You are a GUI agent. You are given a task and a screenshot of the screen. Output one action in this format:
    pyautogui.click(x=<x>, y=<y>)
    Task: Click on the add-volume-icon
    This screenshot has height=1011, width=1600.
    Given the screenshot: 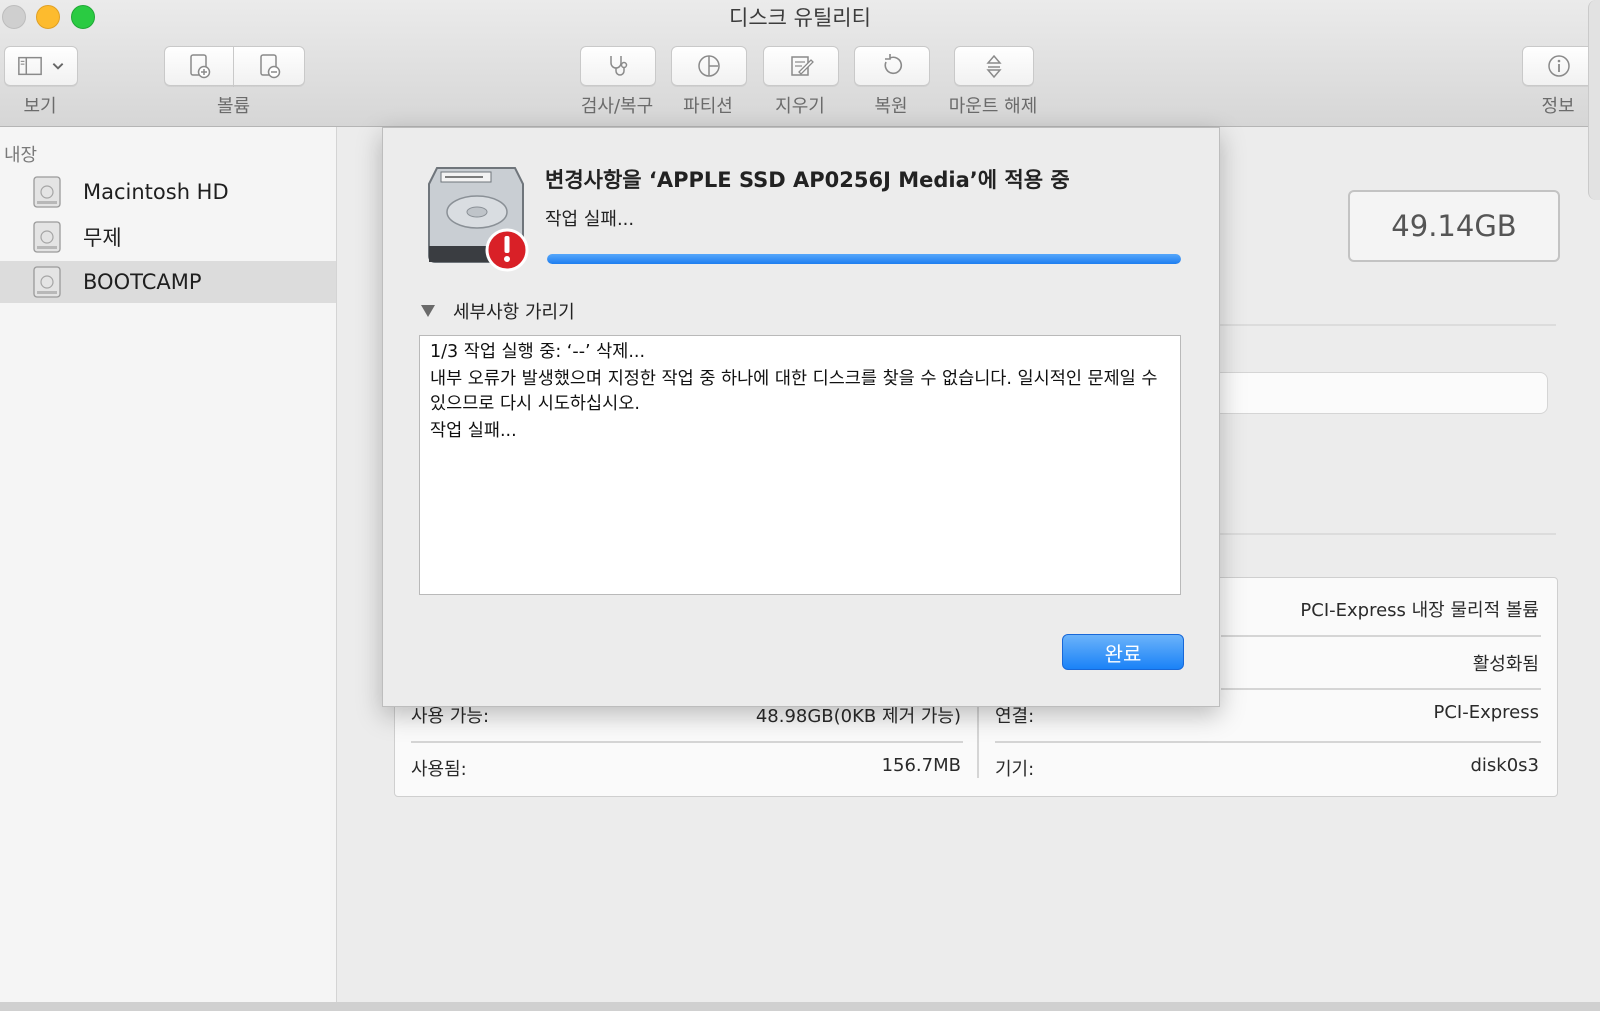 What is the action you would take?
    pyautogui.click(x=200, y=66)
    